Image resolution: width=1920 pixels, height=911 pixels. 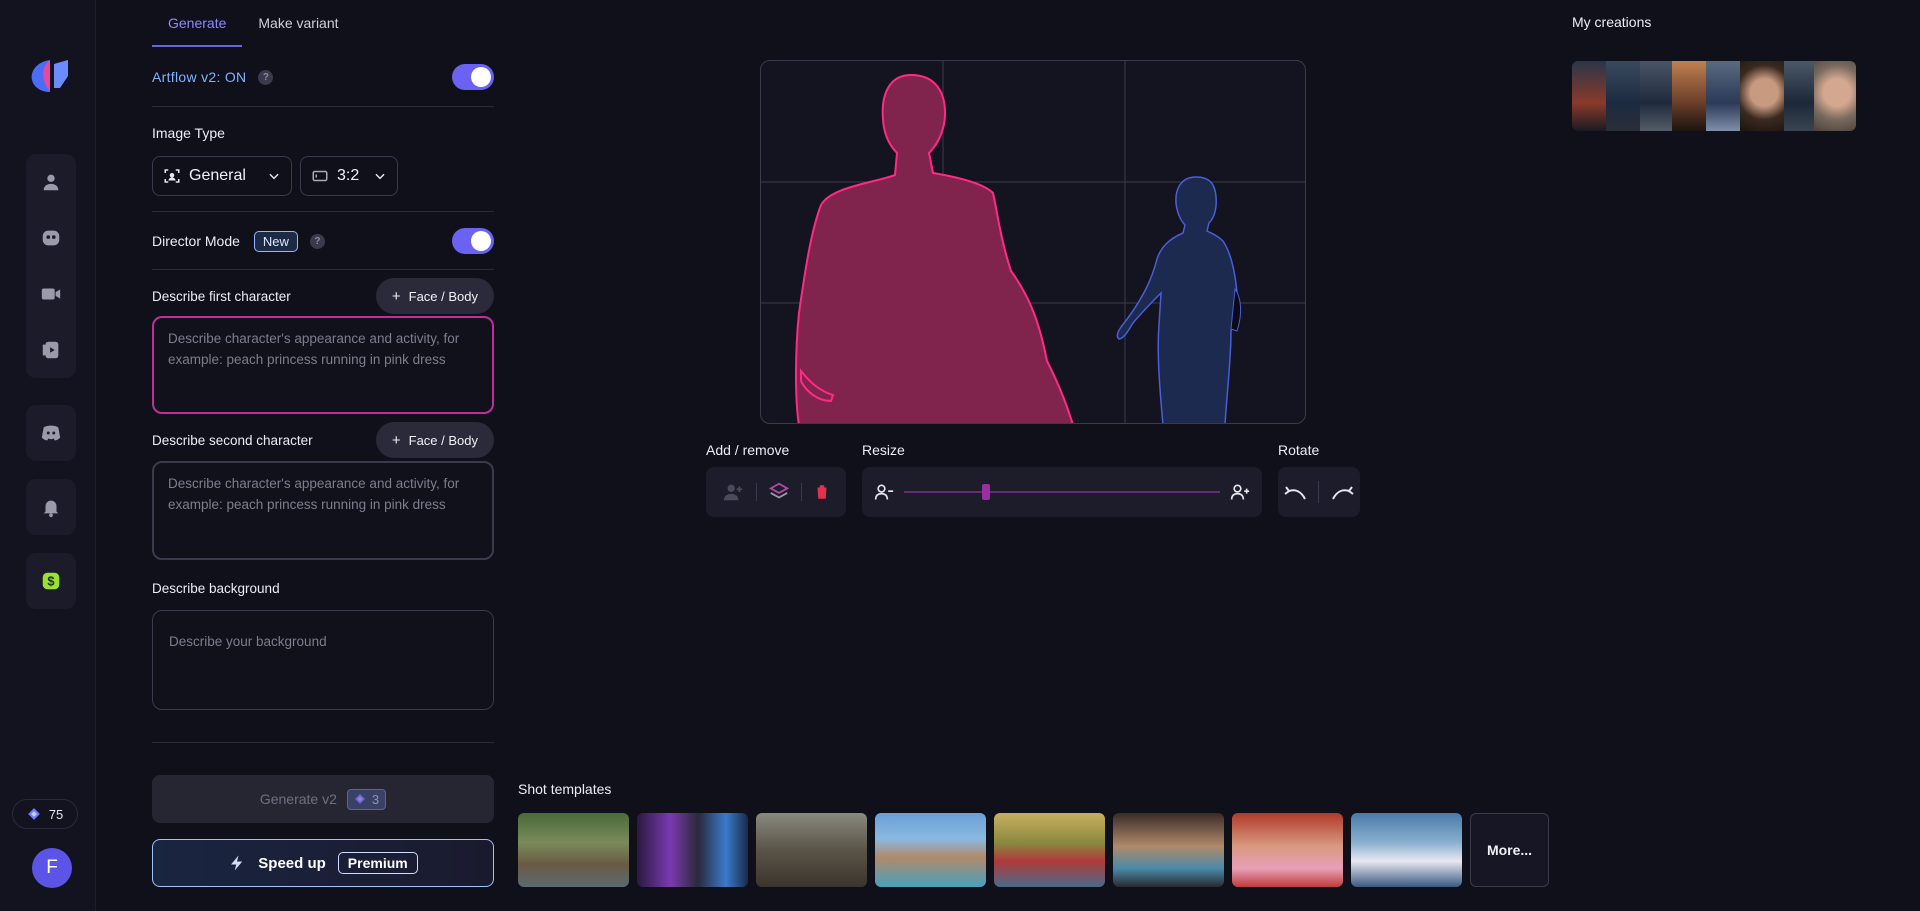 What do you see at coordinates (237, 863) in the screenshot?
I see `lightning-icon` at bounding box center [237, 863].